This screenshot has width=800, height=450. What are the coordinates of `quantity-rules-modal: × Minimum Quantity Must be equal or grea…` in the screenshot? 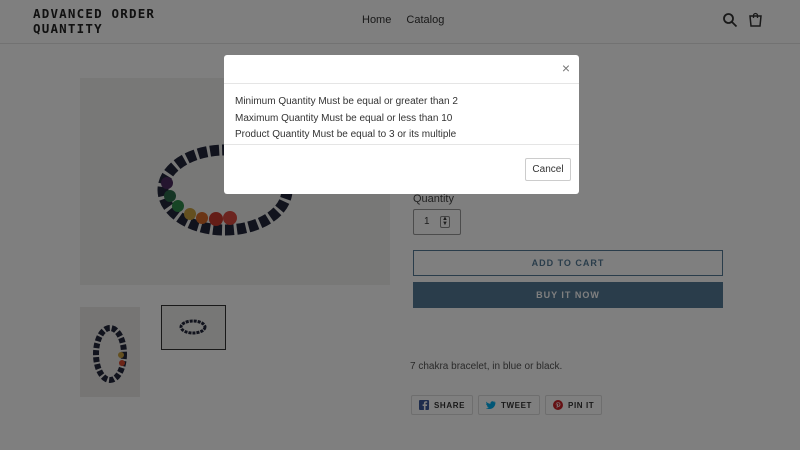 It's located at (401, 124).